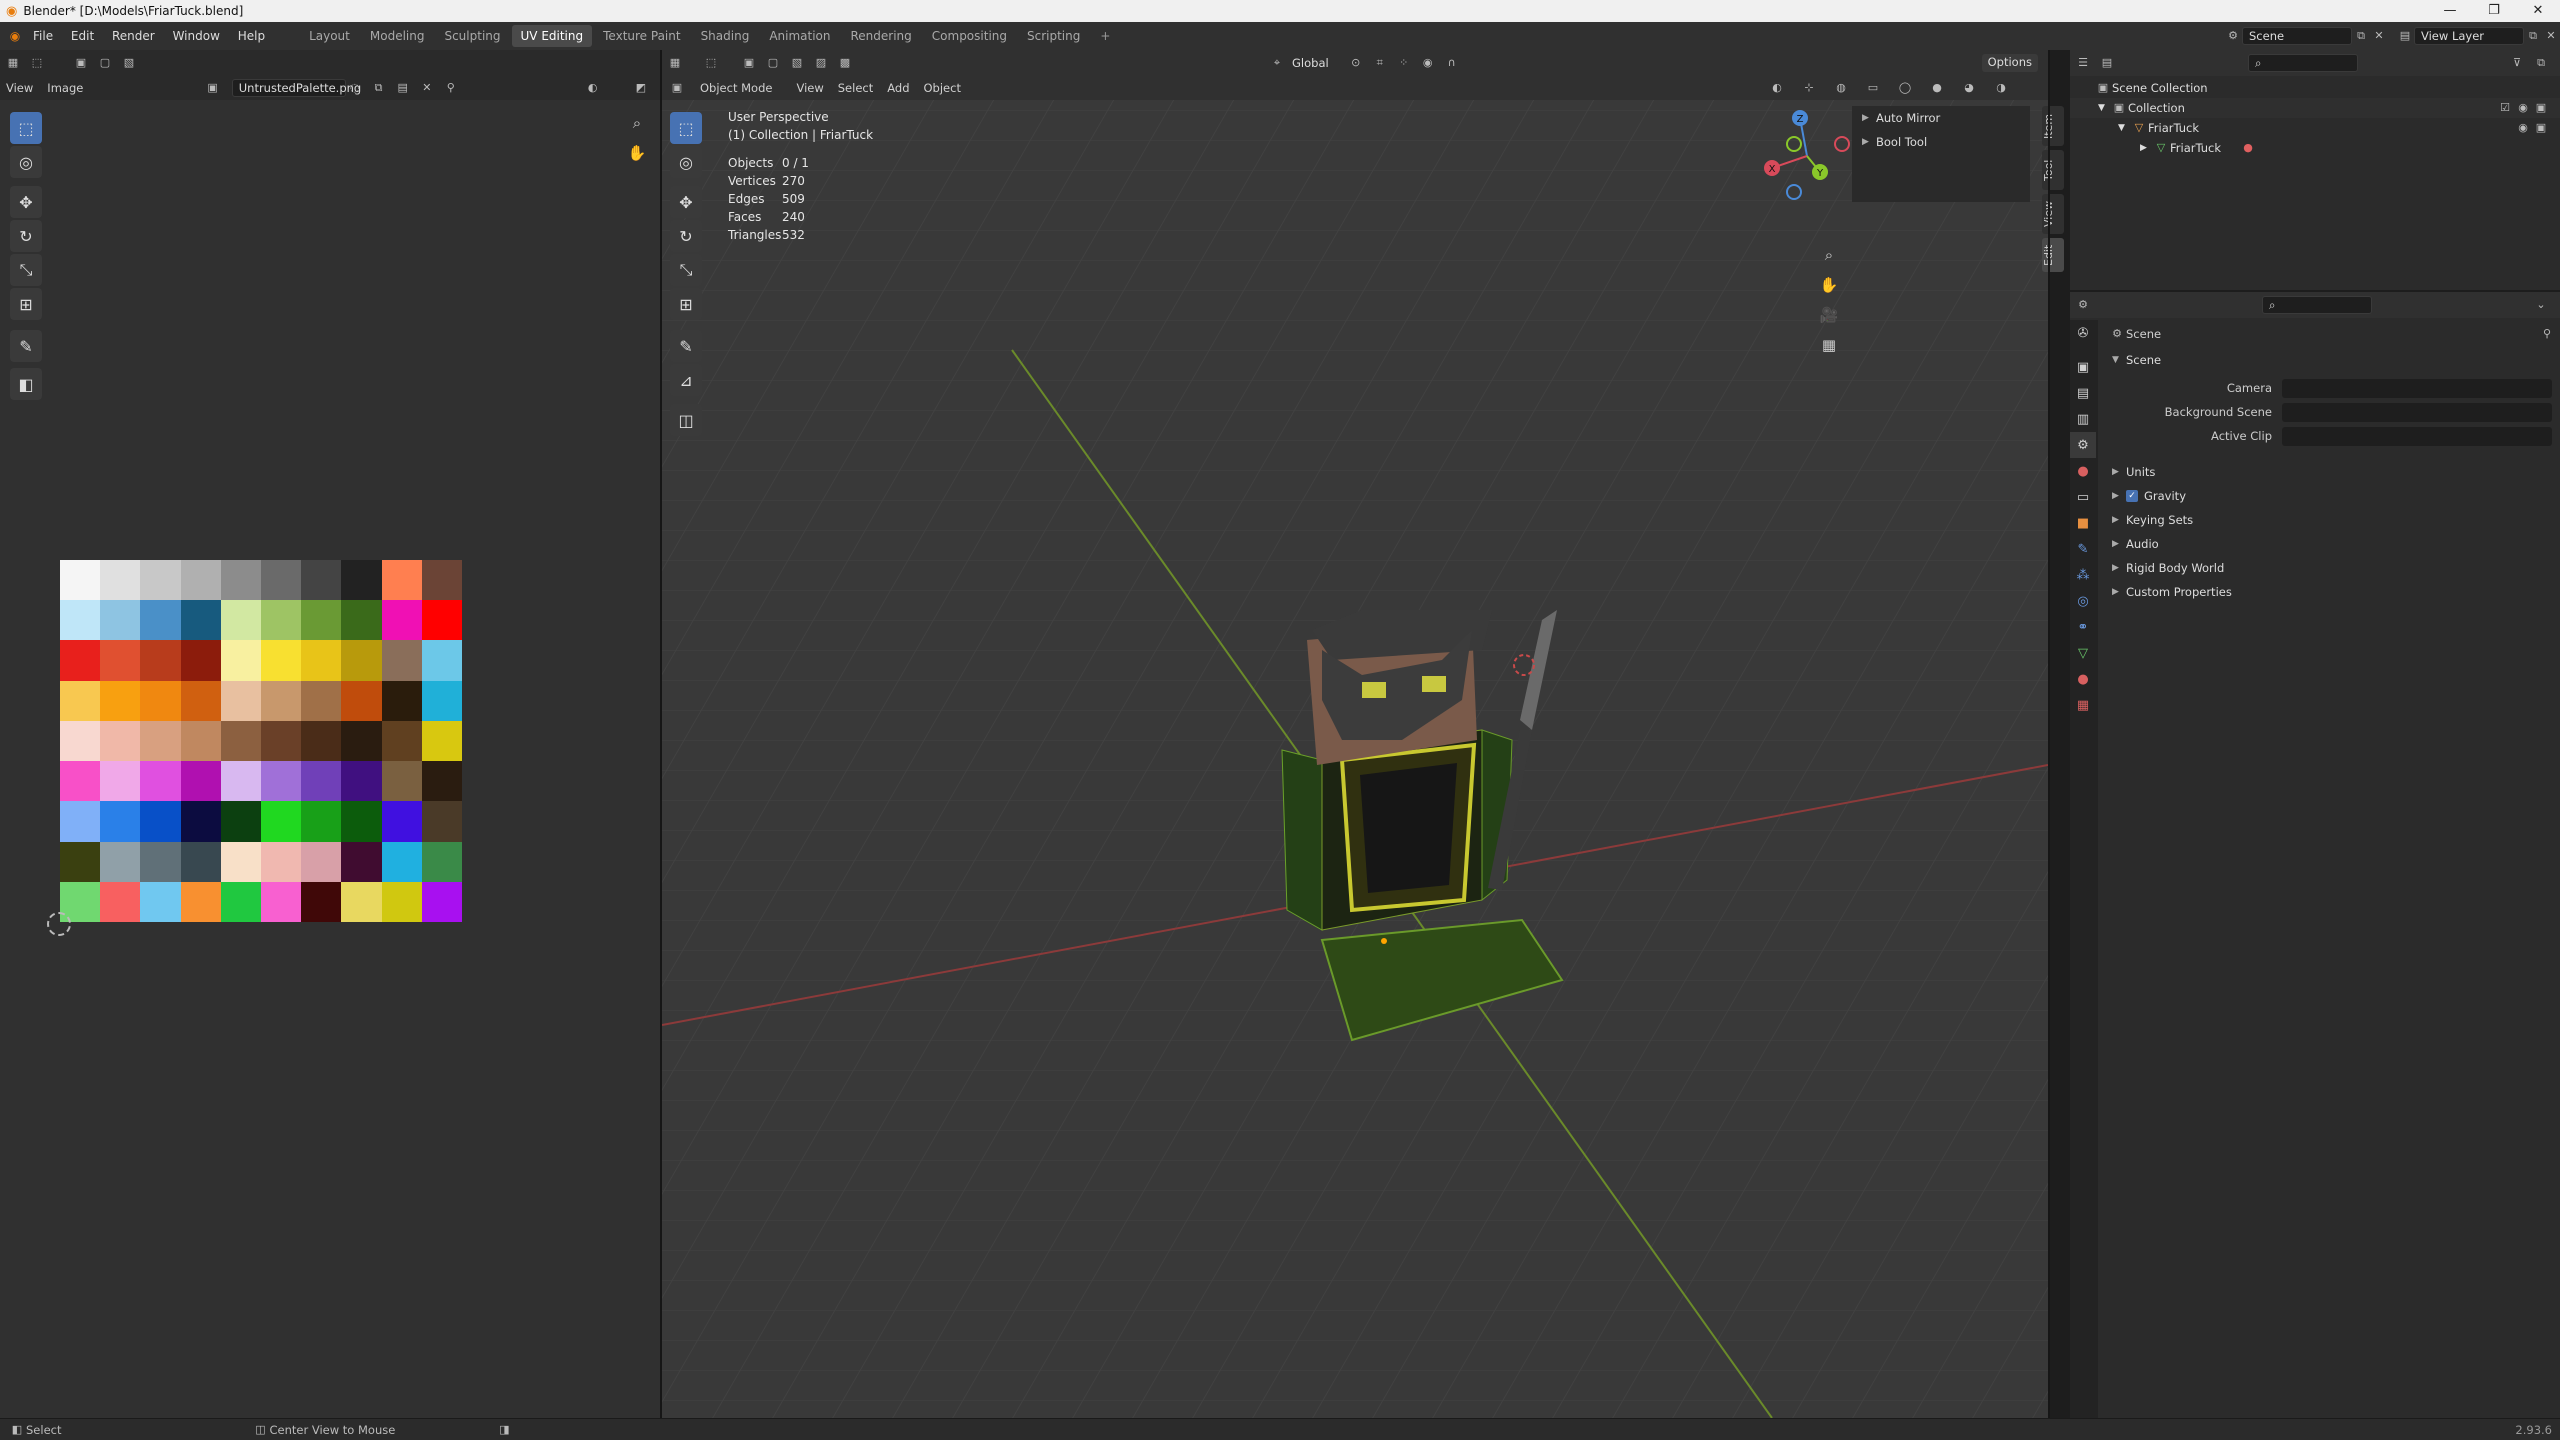  What do you see at coordinates (1356, 63) in the screenshot?
I see `pivot-icon: ⊙` at bounding box center [1356, 63].